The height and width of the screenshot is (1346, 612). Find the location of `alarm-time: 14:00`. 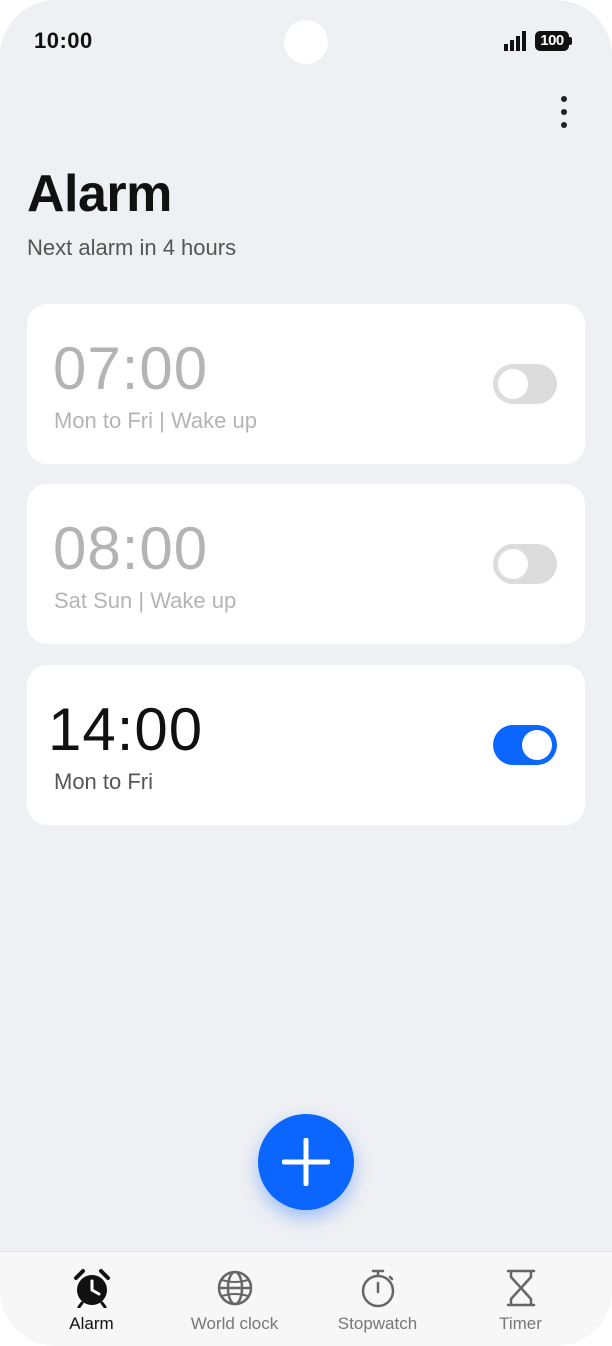

alarm-time: 14:00 is located at coordinates (126, 729).